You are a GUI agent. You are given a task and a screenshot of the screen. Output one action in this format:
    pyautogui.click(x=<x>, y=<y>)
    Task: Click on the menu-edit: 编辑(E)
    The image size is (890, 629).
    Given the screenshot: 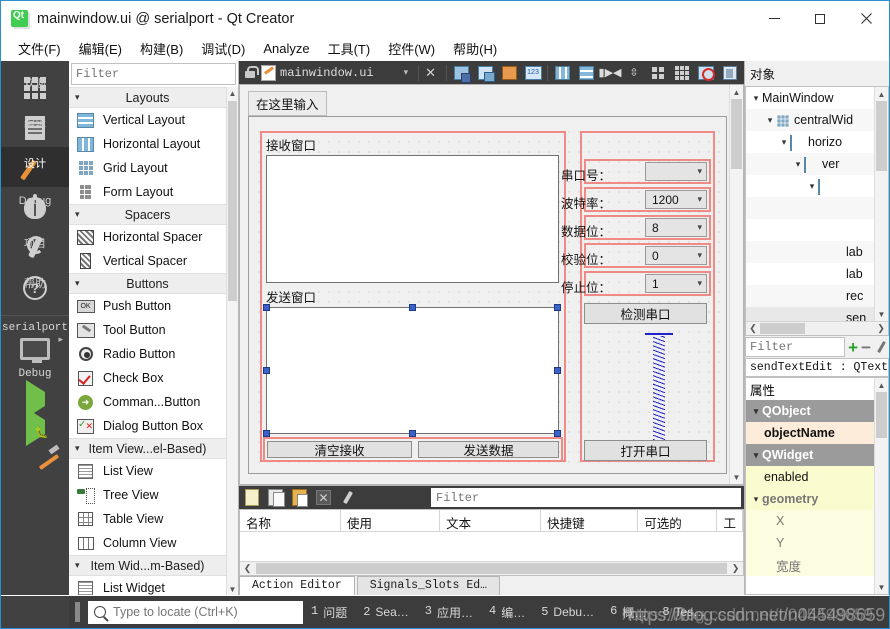 What is the action you would take?
    pyautogui.click(x=100, y=48)
    